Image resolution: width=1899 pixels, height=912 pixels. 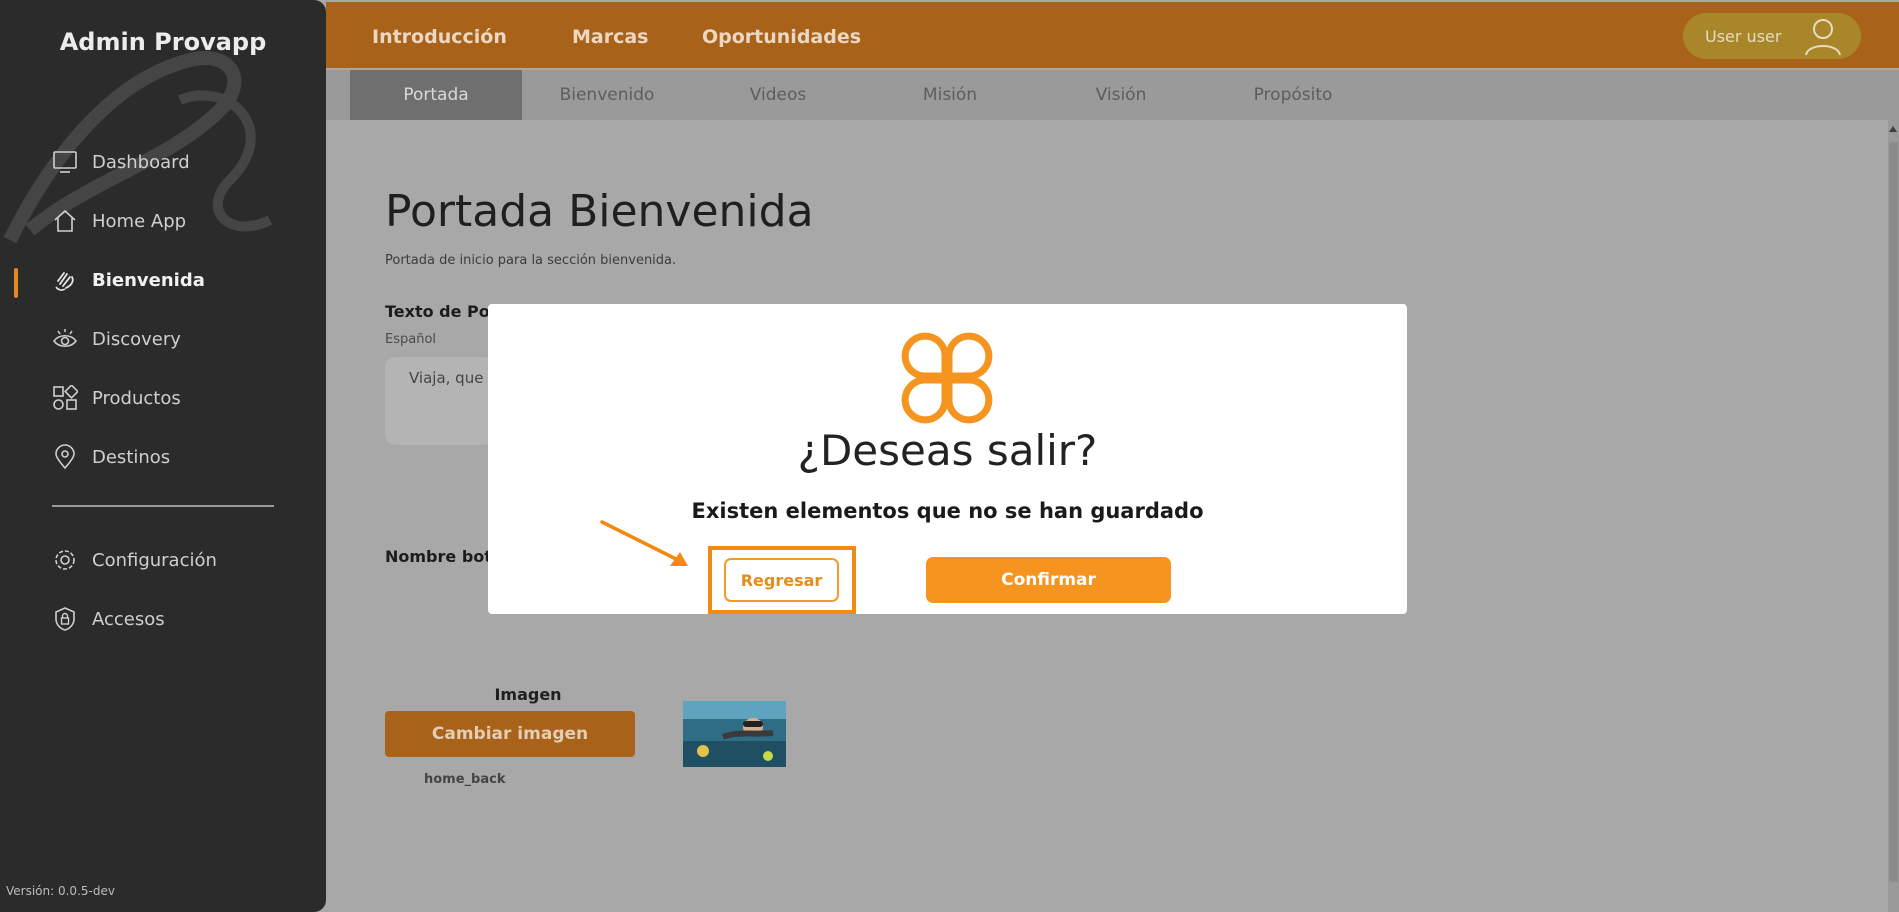 I want to click on grid-shapes-icon, so click(x=65, y=398).